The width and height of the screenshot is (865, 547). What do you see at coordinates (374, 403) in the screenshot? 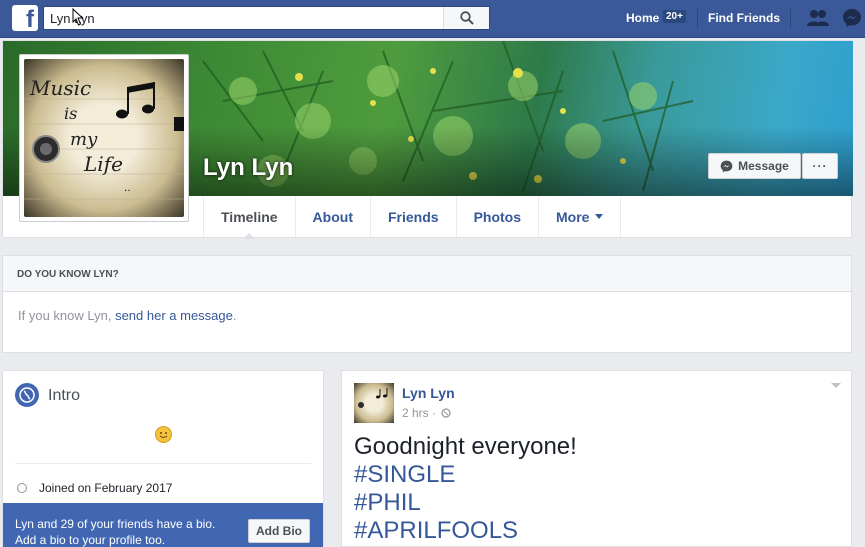
I see `post-author-avatar` at bounding box center [374, 403].